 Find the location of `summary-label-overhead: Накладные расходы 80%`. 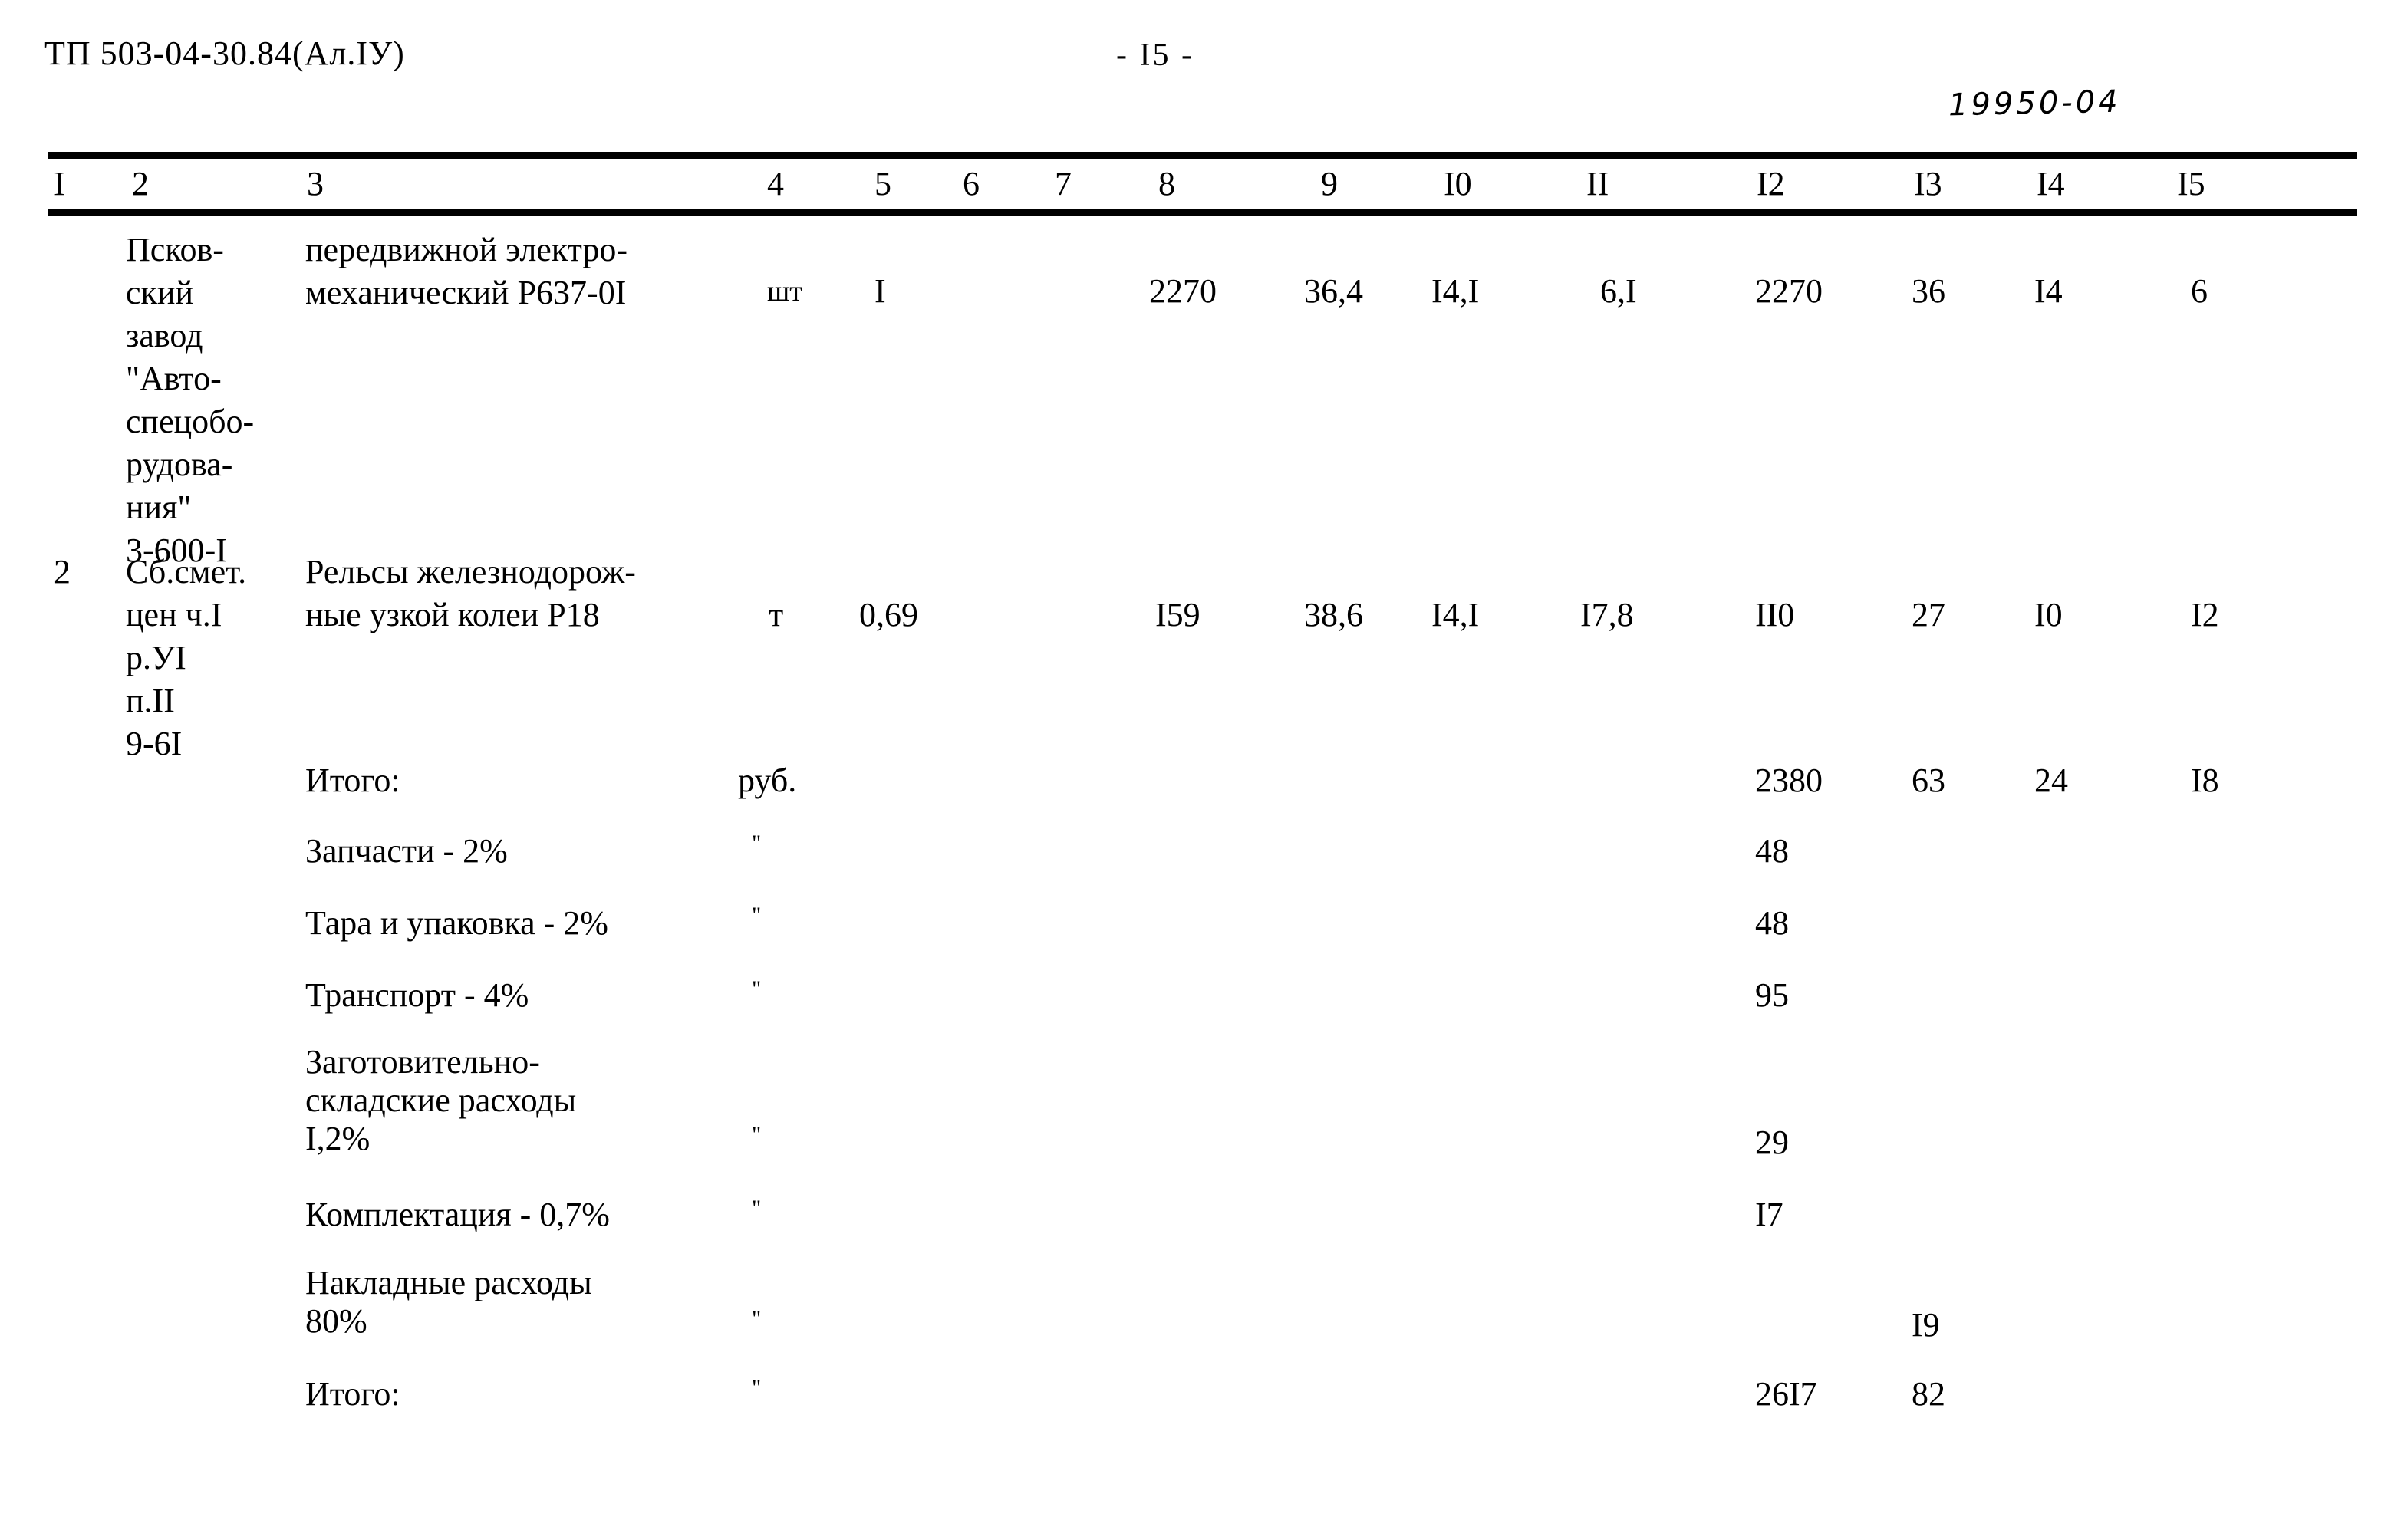

summary-label-overhead: Накладные расходы 80% is located at coordinates (449, 1302).